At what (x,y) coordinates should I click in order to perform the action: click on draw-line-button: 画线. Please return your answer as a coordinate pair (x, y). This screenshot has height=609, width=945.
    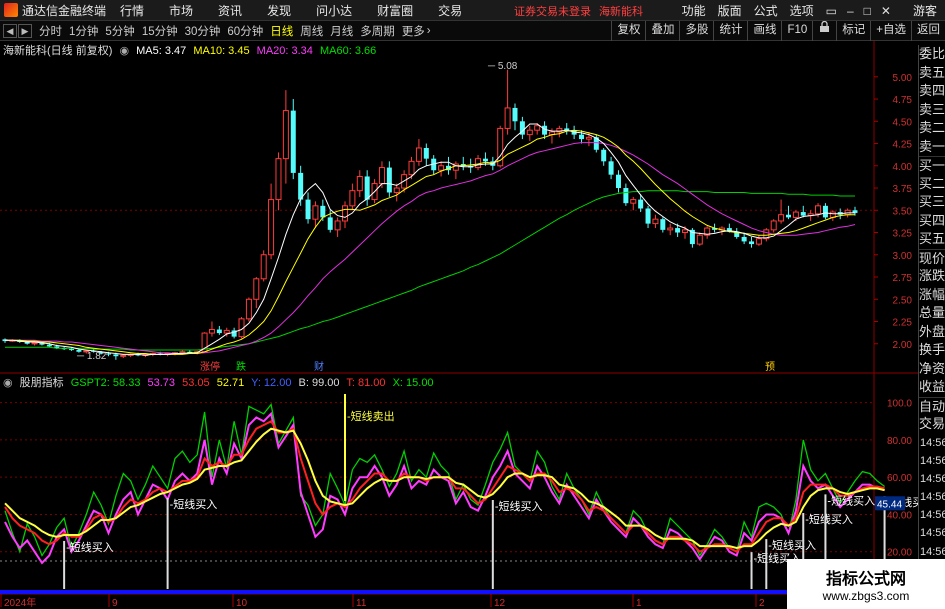
    Looking at the image, I should click on (764, 31).